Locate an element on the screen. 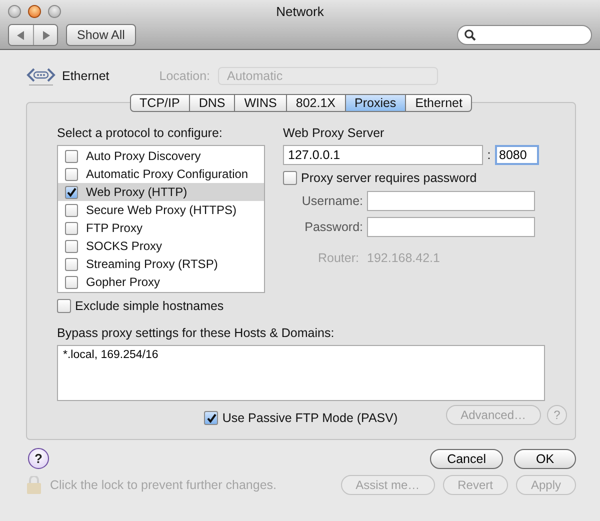  router-value: 192.168.42.1 is located at coordinates (403, 258).